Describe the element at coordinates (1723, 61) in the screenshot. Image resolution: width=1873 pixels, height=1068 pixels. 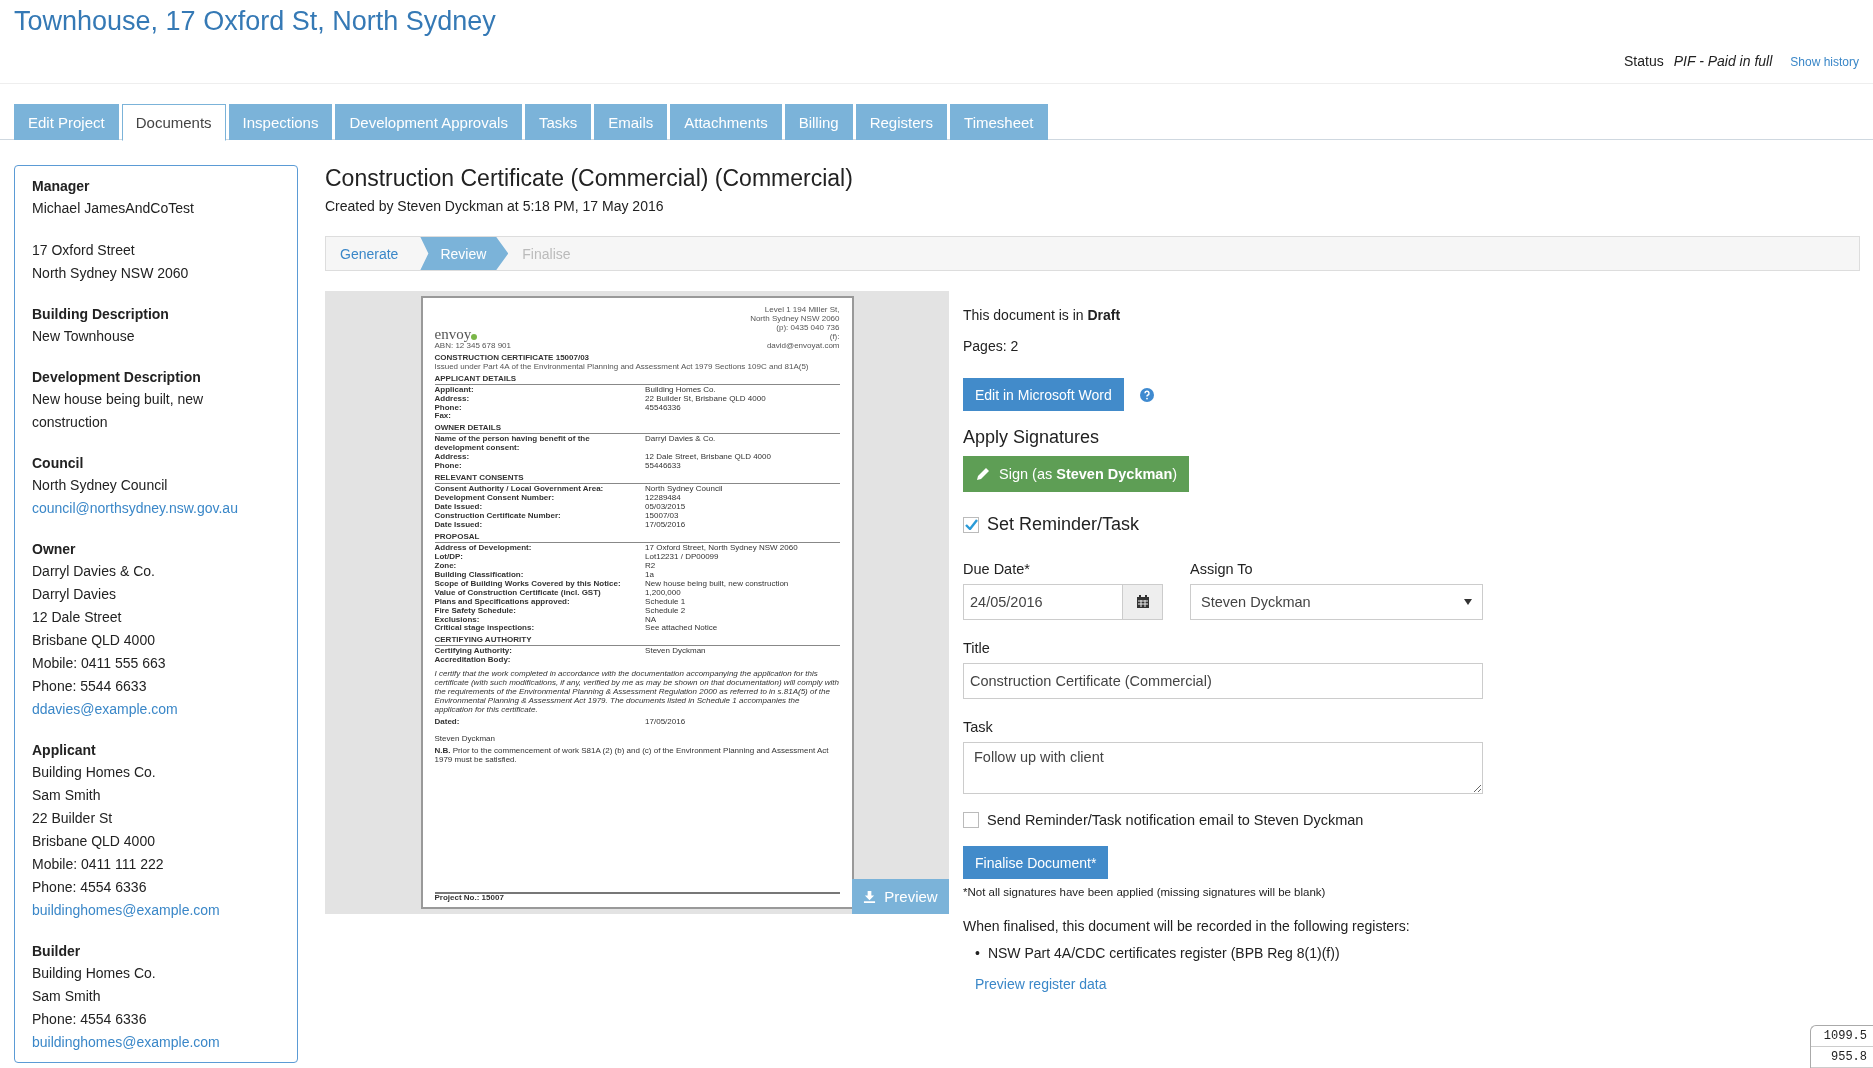
I see `status-value: PIF - Paid in full` at that location.